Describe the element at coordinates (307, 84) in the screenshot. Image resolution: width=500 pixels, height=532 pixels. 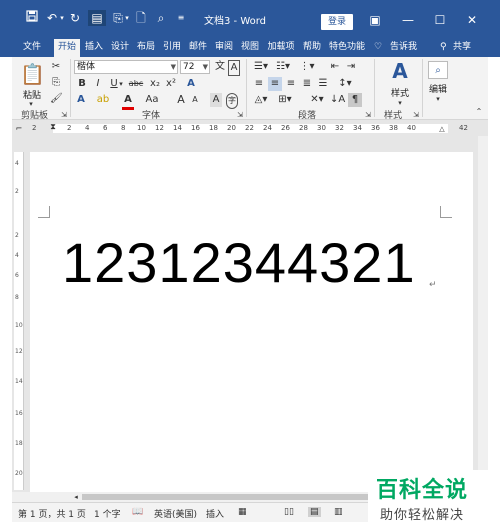
I see `justify-icon: ≣` at that location.